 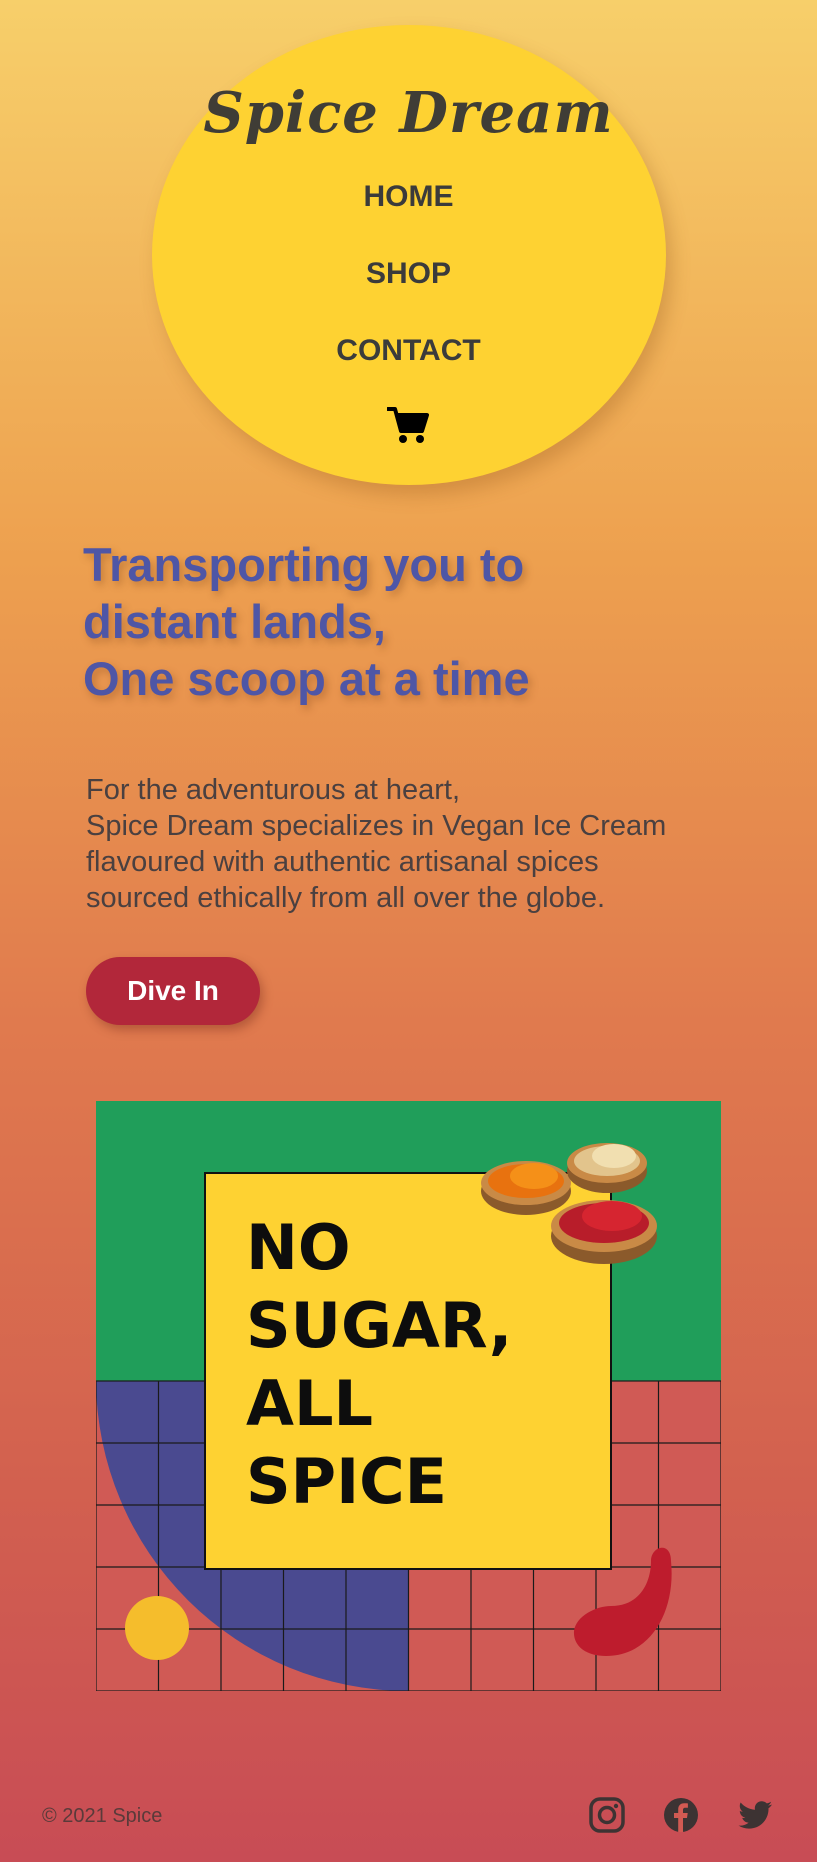 I want to click on banner-text-line: SUGAR,, so click(x=379, y=1325).